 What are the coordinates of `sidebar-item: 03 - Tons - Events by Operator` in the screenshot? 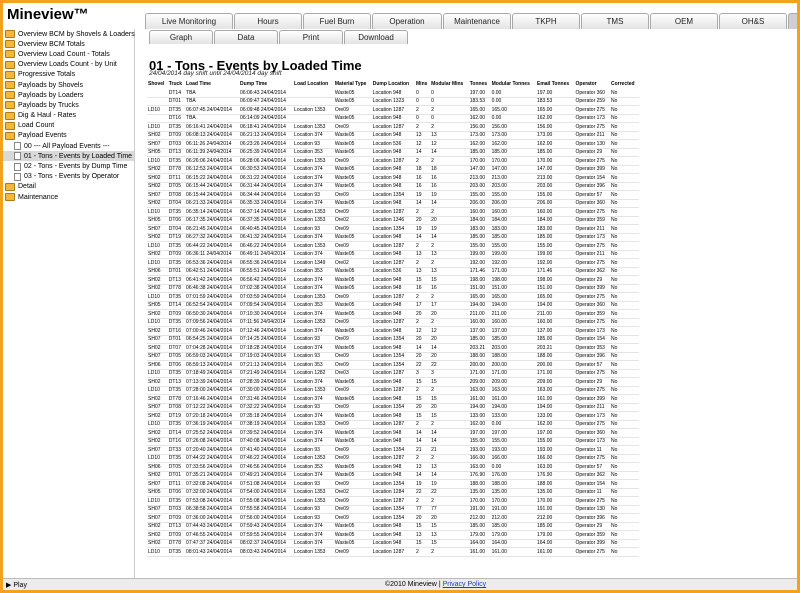 It's located at (68, 177).